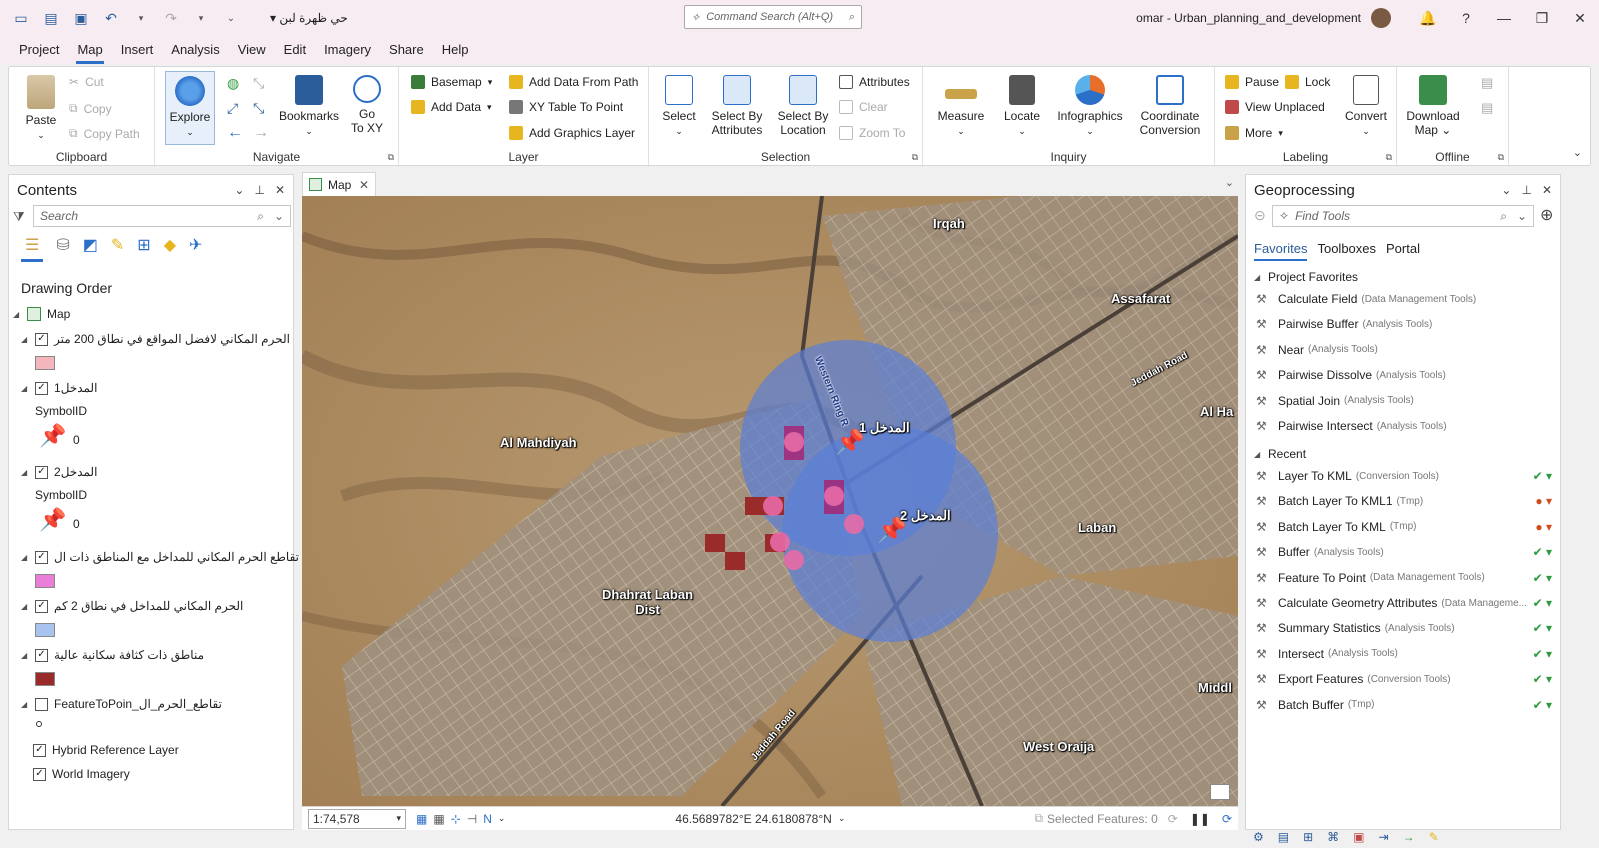 The image size is (1599, 848). What do you see at coordinates (1433, 106) in the screenshot?
I see `download-map-button: Download Map ⌄` at bounding box center [1433, 106].